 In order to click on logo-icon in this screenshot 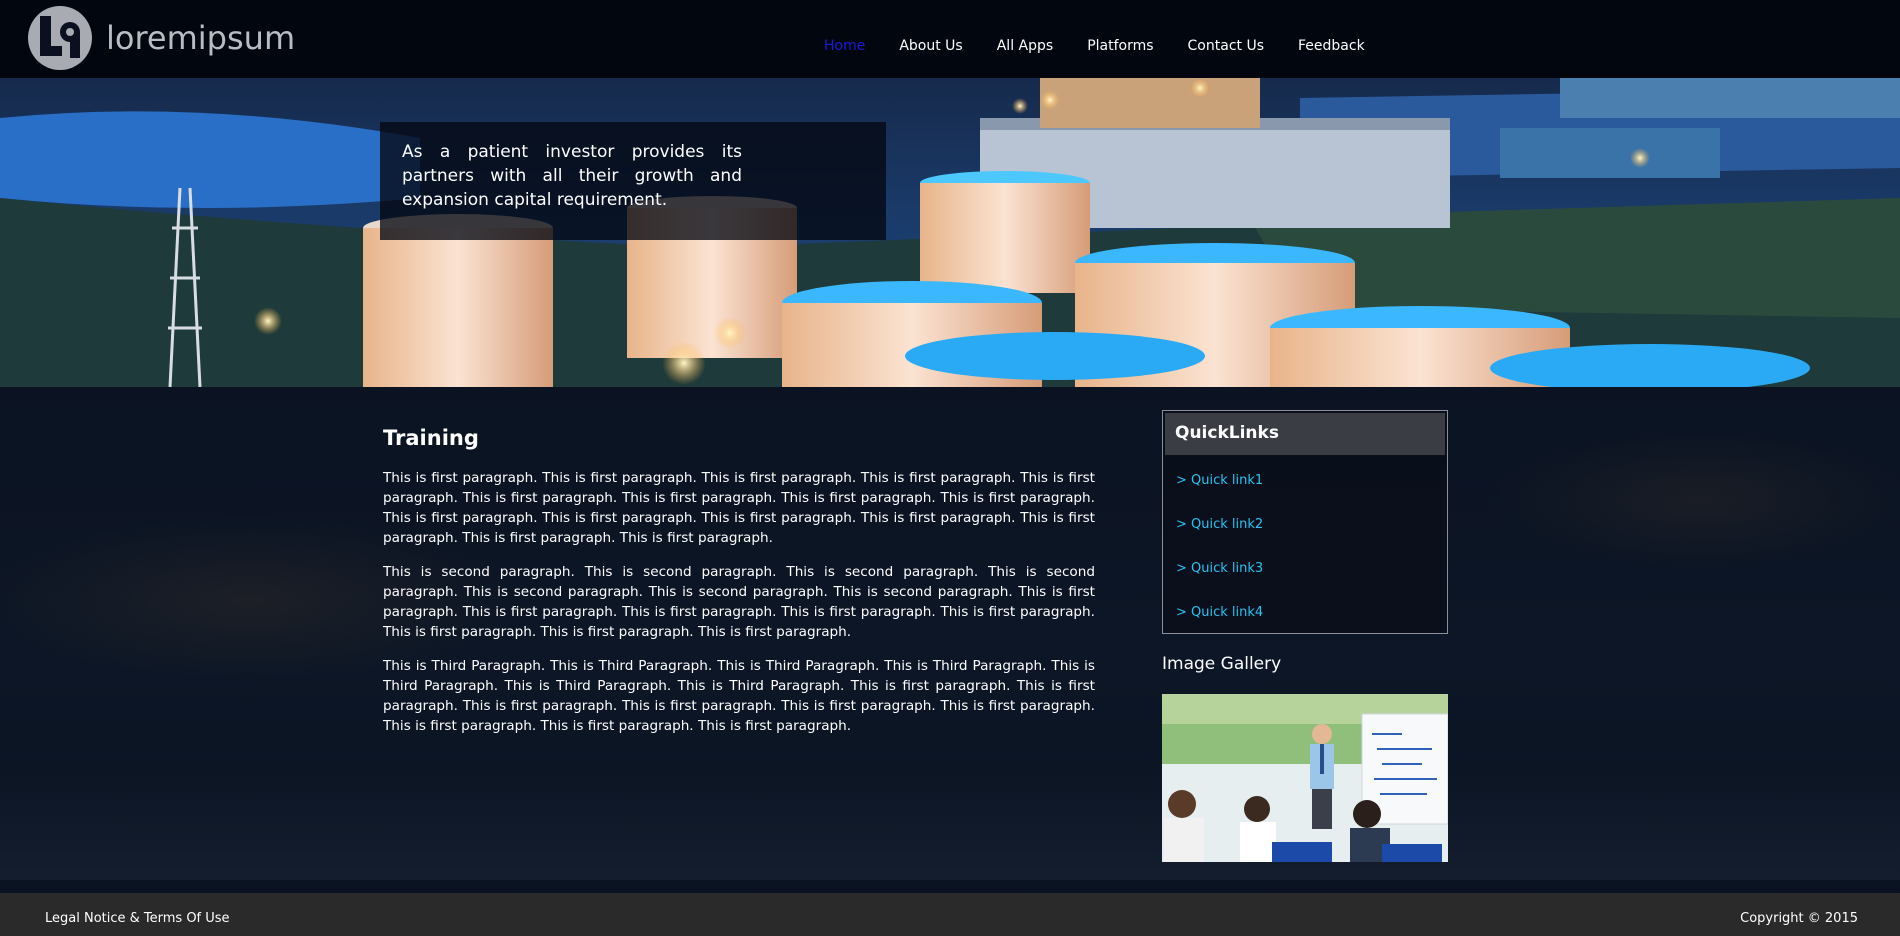, I will do `click(60, 38)`.